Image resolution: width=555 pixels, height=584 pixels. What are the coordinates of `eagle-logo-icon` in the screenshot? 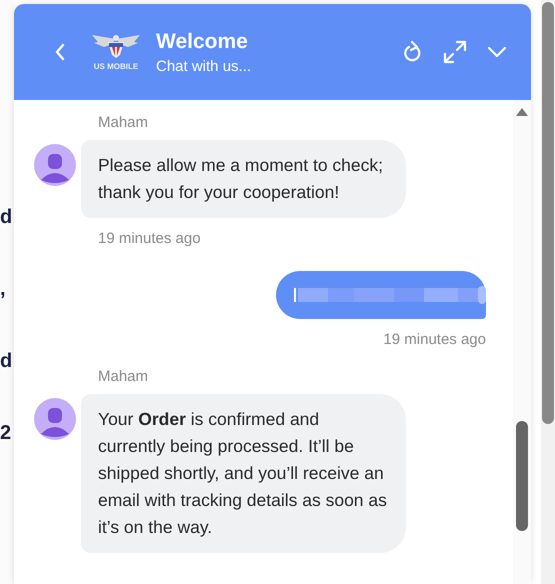 It's located at (116, 46).